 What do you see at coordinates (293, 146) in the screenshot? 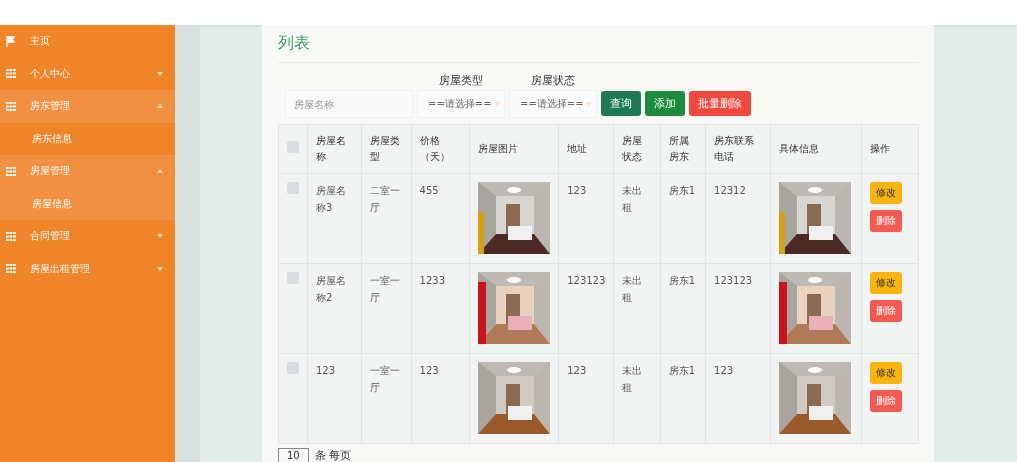
I see `select-all-checkbox` at bounding box center [293, 146].